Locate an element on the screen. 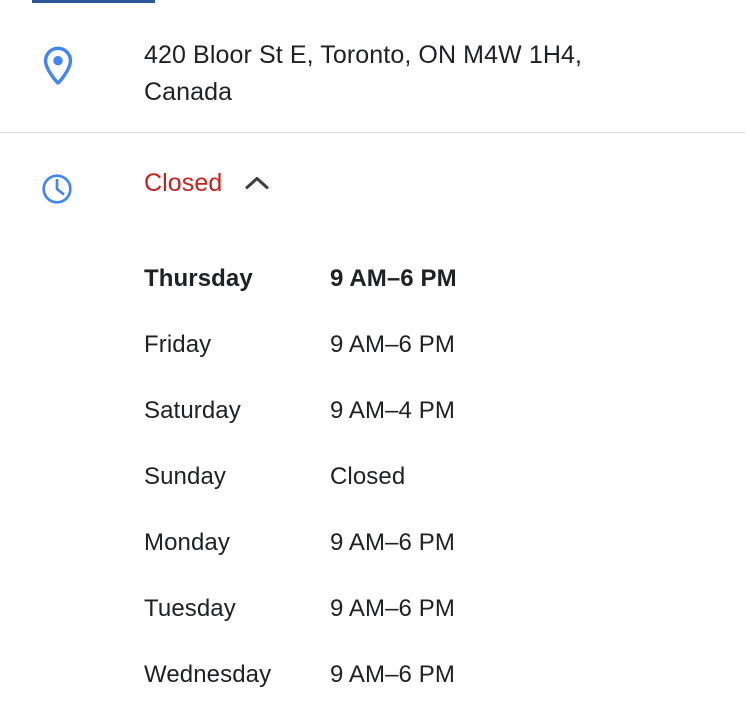 This screenshot has width=750, height=727. table-row: Saturday 9 AM–4 PM is located at coordinates (375, 411).